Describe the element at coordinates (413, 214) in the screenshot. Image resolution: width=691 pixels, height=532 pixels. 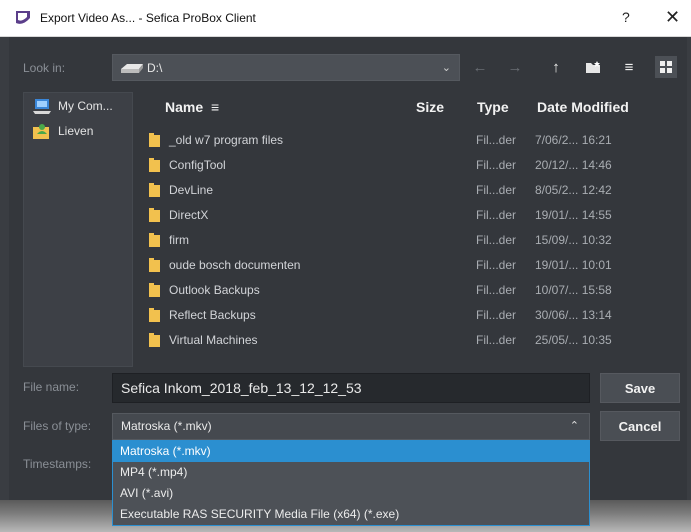
I see `table-row: DirectX Fil...der 19/01/... 14:55` at that location.